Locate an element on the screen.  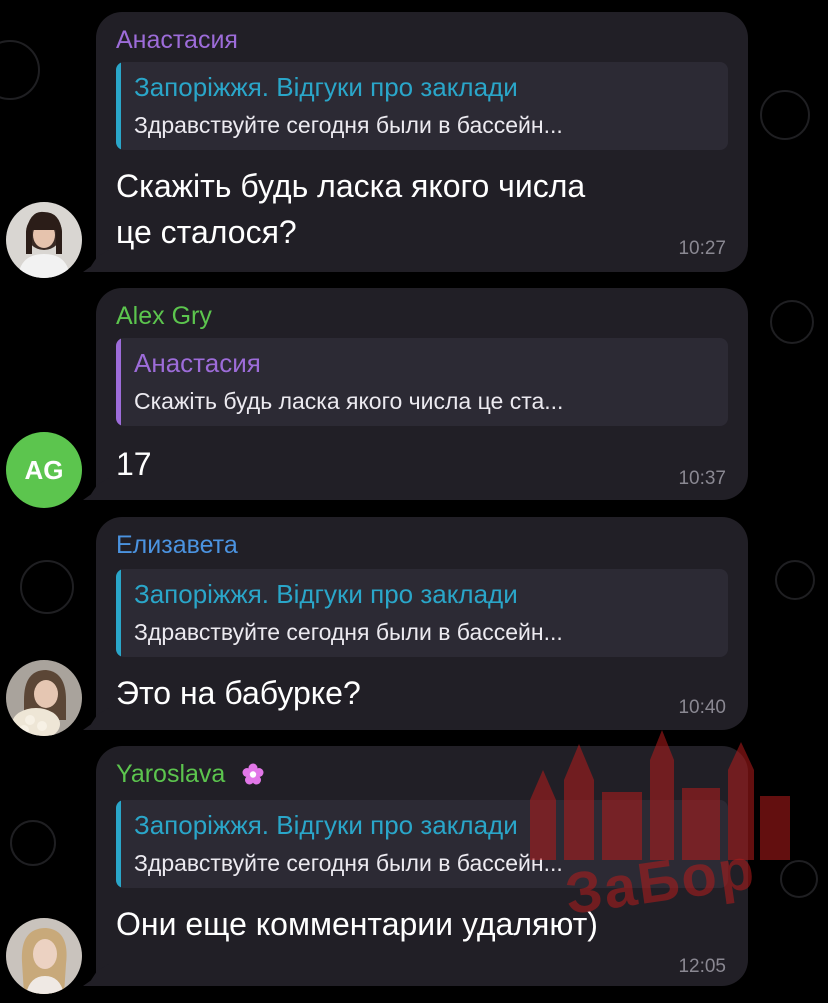
sender-name: Анастасия is located at coordinates (177, 40).